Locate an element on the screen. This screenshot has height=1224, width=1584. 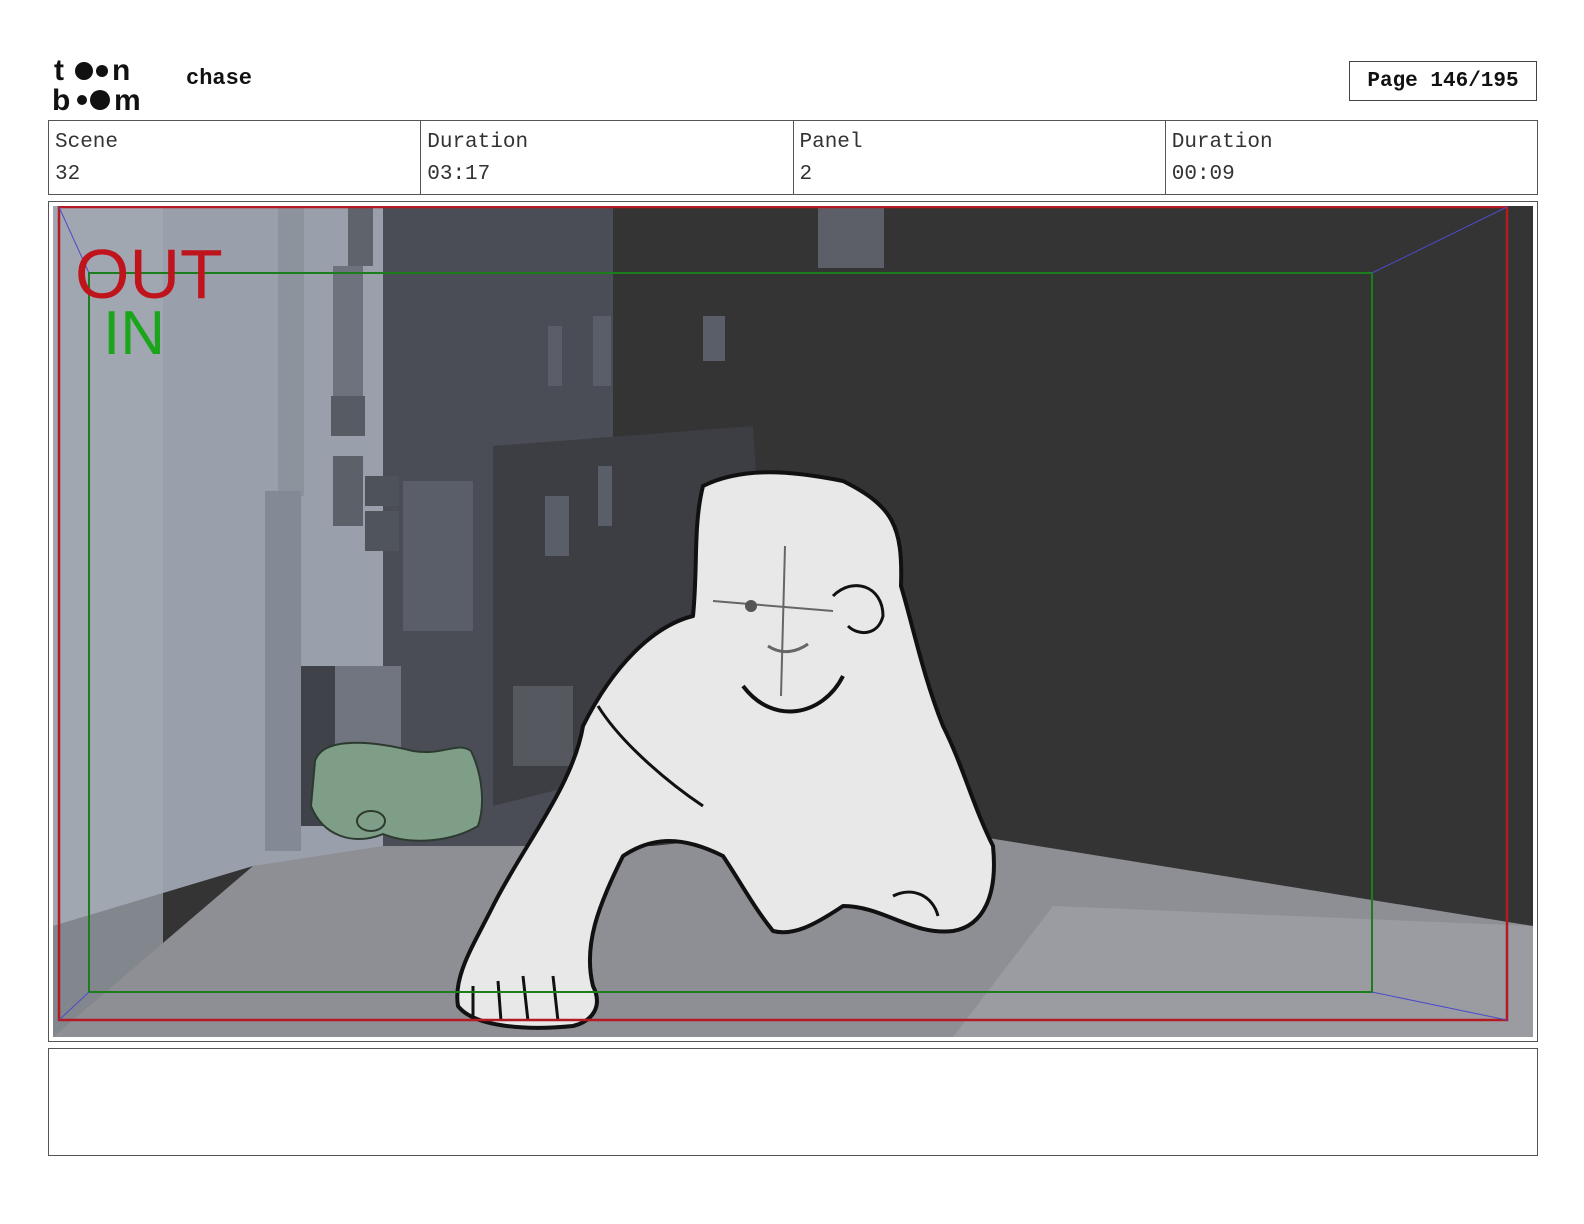
panel-value: 2 is located at coordinates (806, 174).